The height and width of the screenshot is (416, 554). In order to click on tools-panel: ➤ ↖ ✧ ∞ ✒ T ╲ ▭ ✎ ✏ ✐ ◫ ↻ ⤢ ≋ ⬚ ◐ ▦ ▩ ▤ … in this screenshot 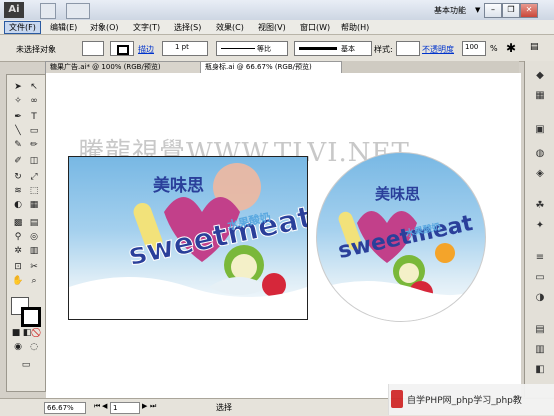, I will do `click(26, 233)`.